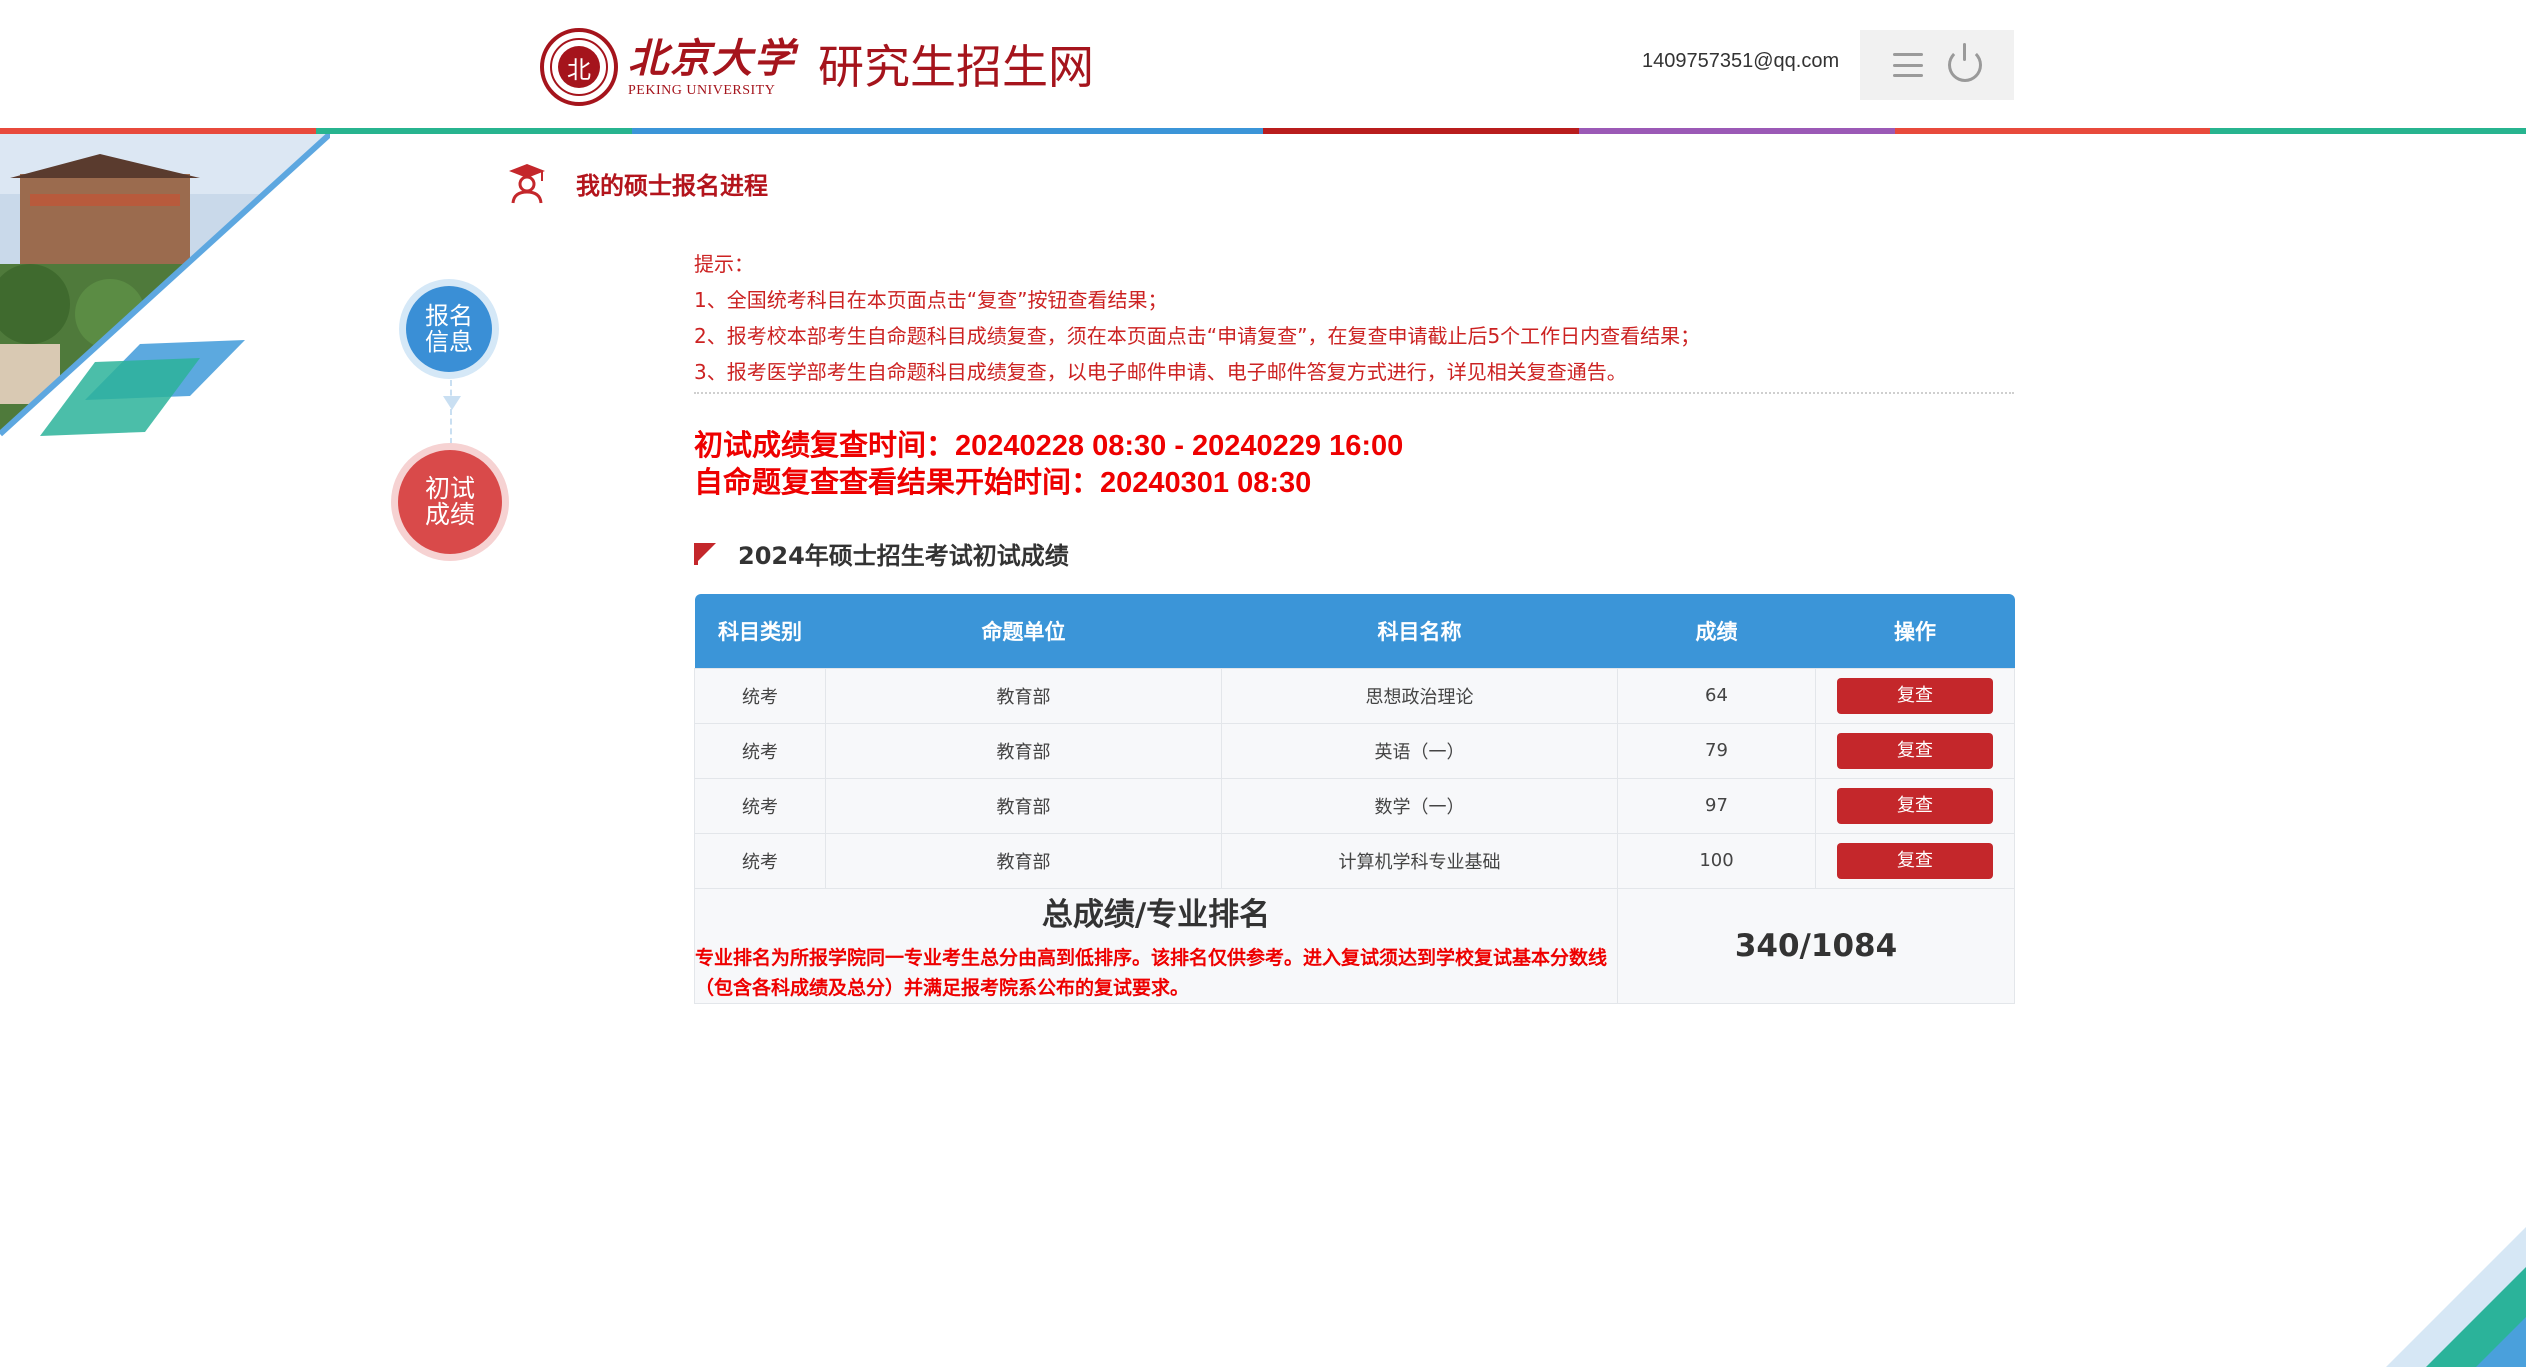 This screenshot has width=2526, height=1367. Describe the element at coordinates (1716, 631) in the screenshot. I see `header-score: 成绩` at that location.